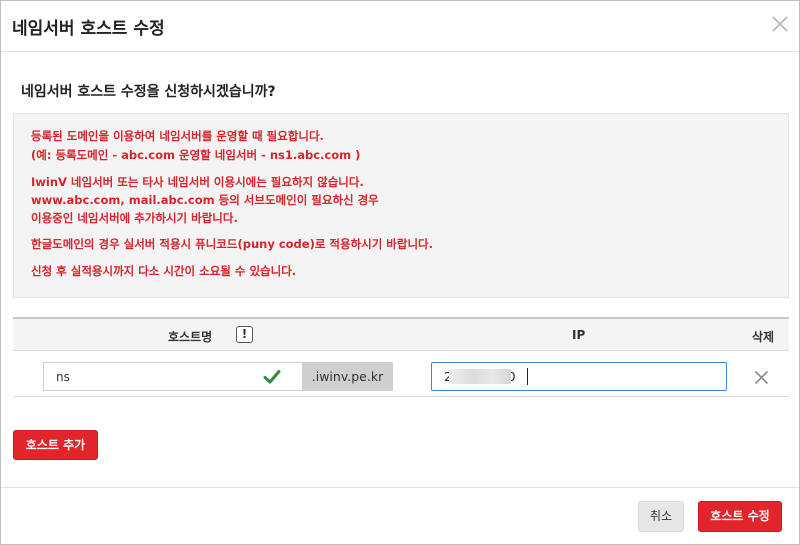 Image resolution: width=800 pixels, height=545 pixels. I want to click on ip-input, so click(579, 376).